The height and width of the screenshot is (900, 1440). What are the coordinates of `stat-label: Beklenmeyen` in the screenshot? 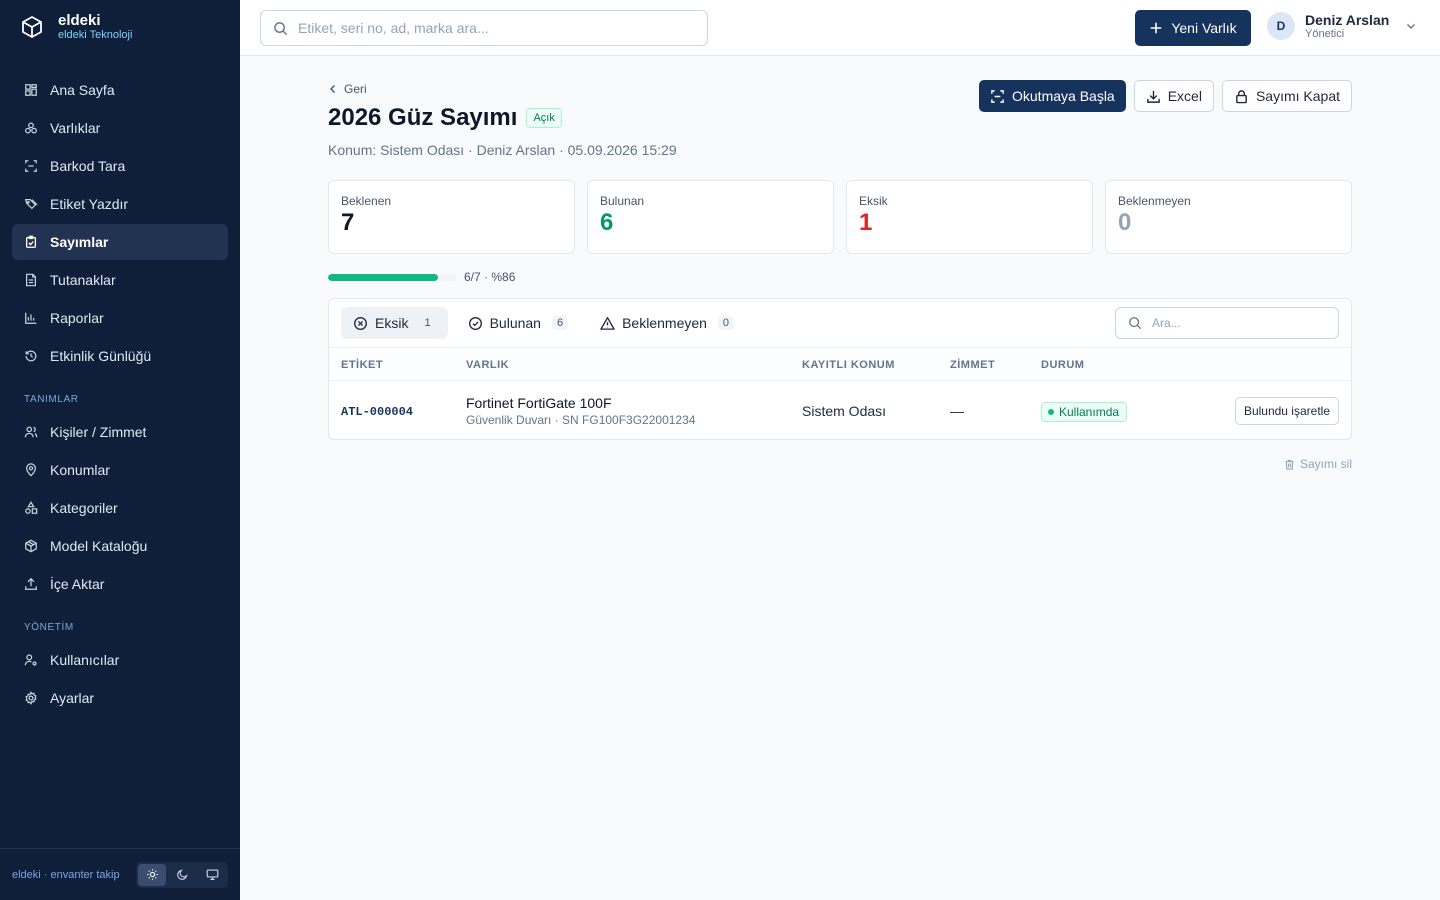 It's located at (1154, 201).